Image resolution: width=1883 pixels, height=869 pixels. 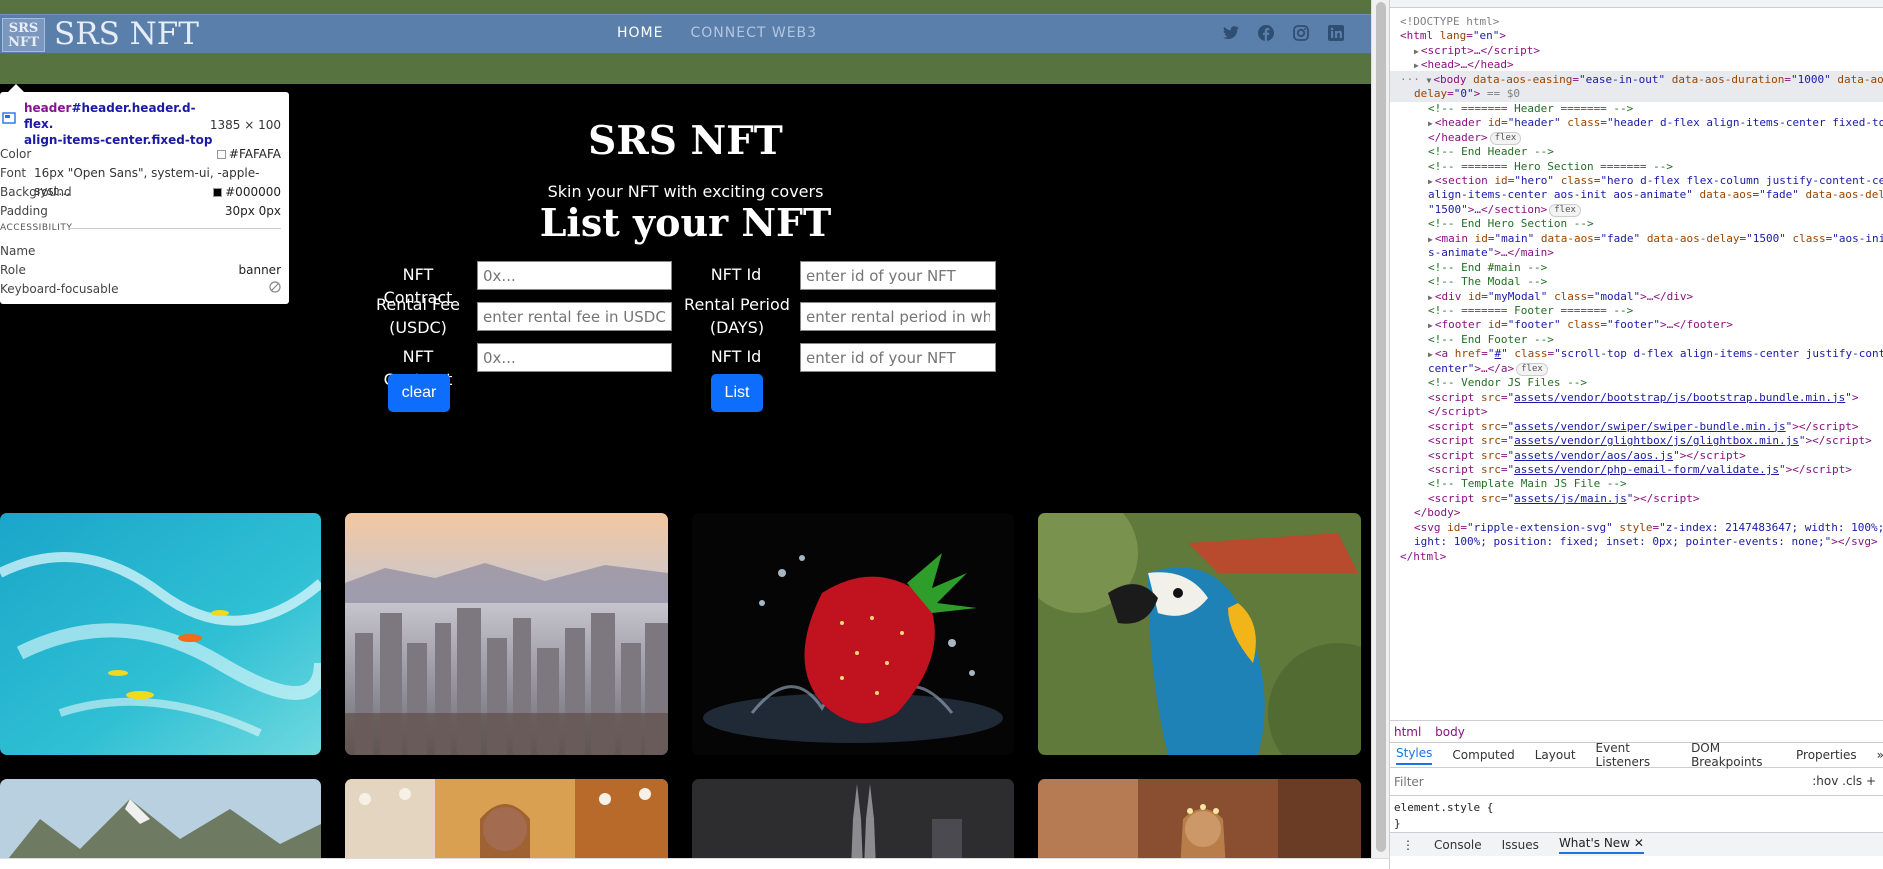 What do you see at coordinates (1458, 845) in the screenshot?
I see `drawer-tab-console: Console` at bounding box center [1458, 845].